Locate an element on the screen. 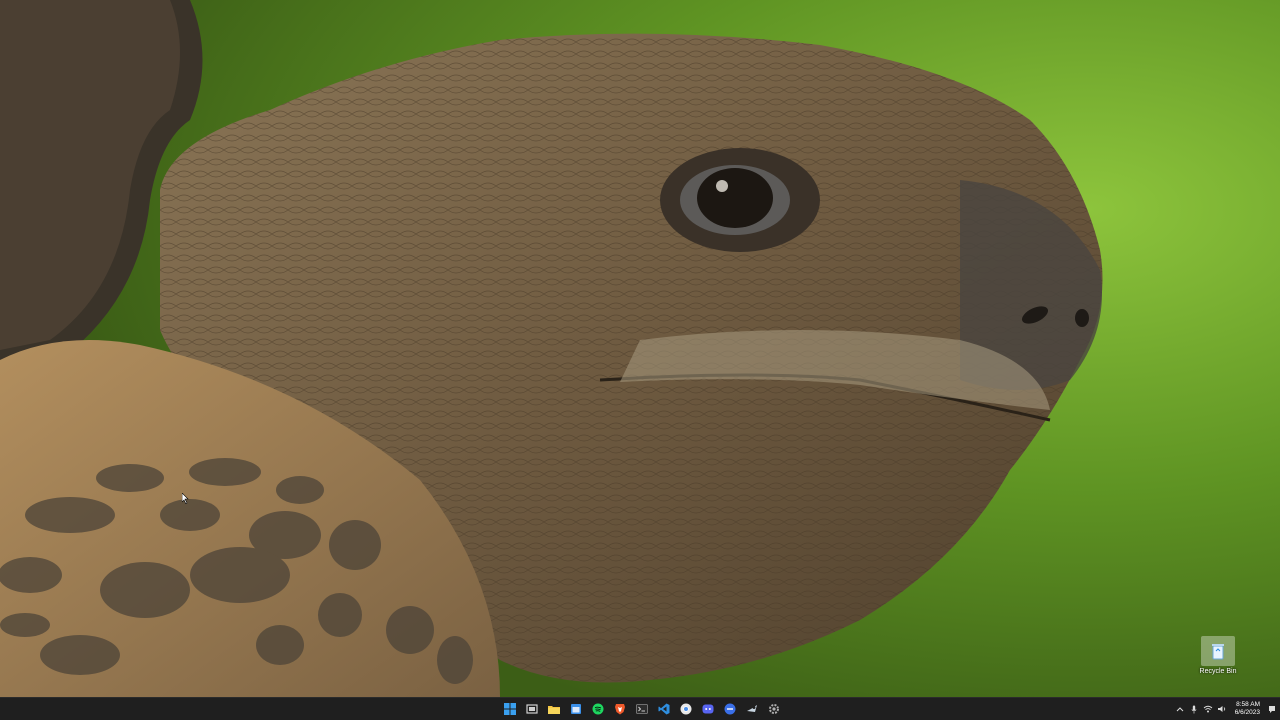 This screenshot has height=720, width=1280. system-tray: 8:58 AM 6/6/2023 is located at coordinates (1226, 709).